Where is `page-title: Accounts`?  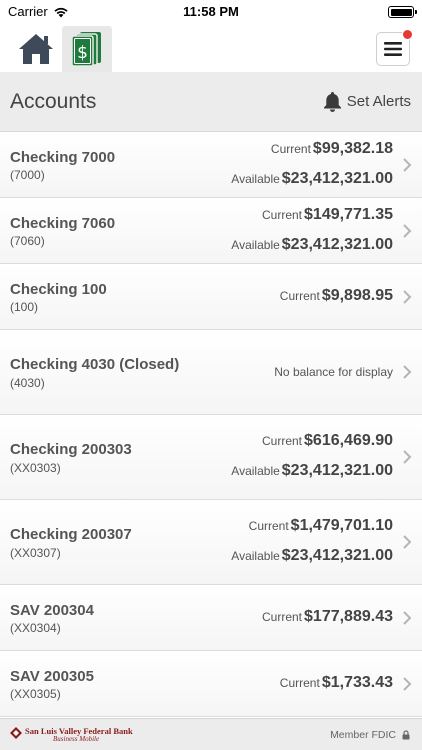
page-title: Accounts is located at coordinates (53, 101).